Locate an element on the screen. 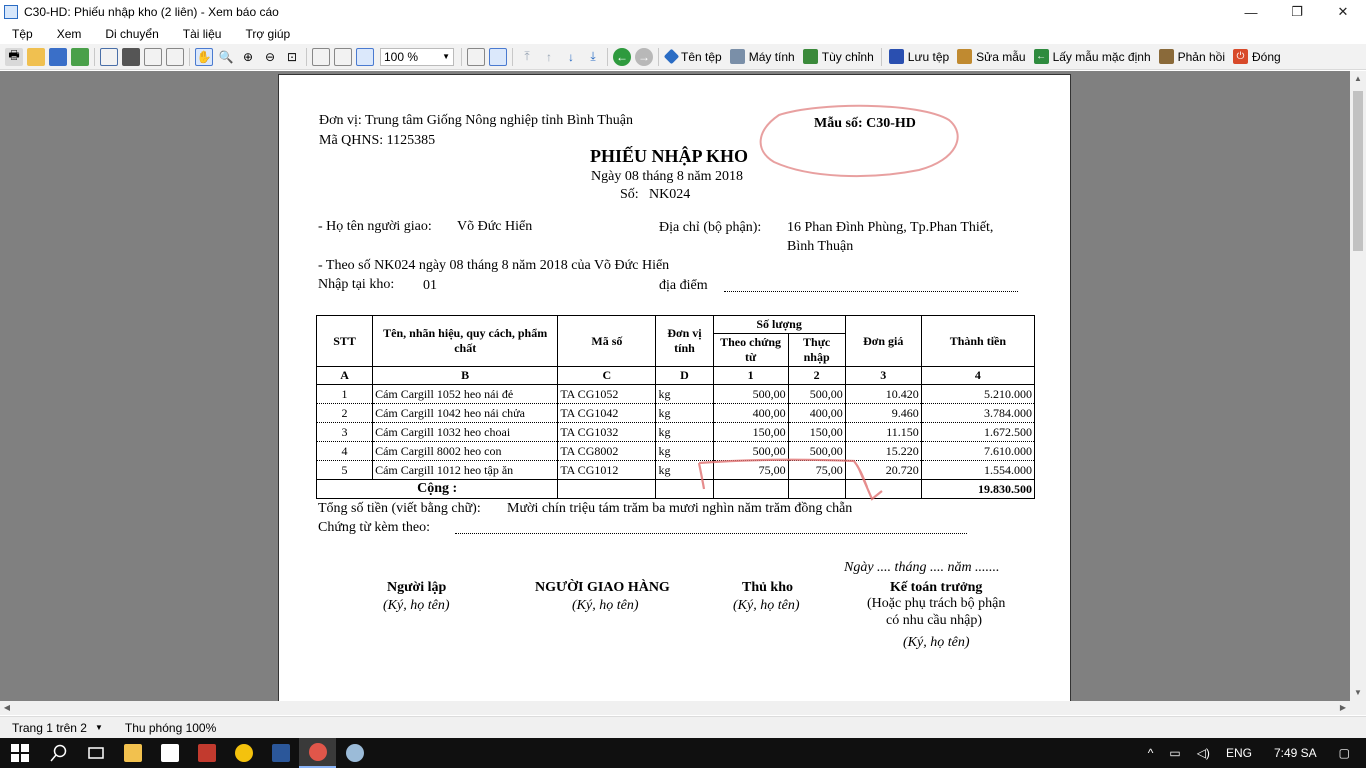 This screenshot has width=1366, height=768. row-stt: 2 is located at coordinates (344, 413).